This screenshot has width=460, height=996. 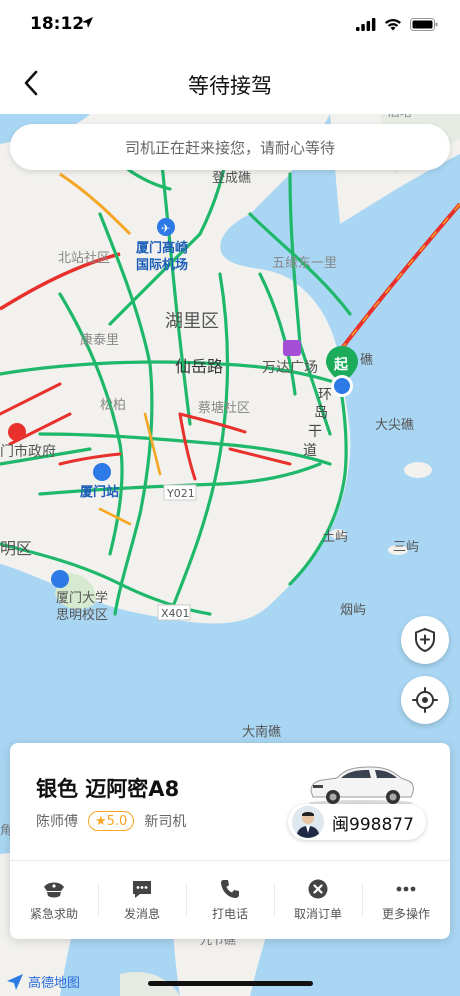 I want to click on amap-logo-icon, so click(x=15, y=981).